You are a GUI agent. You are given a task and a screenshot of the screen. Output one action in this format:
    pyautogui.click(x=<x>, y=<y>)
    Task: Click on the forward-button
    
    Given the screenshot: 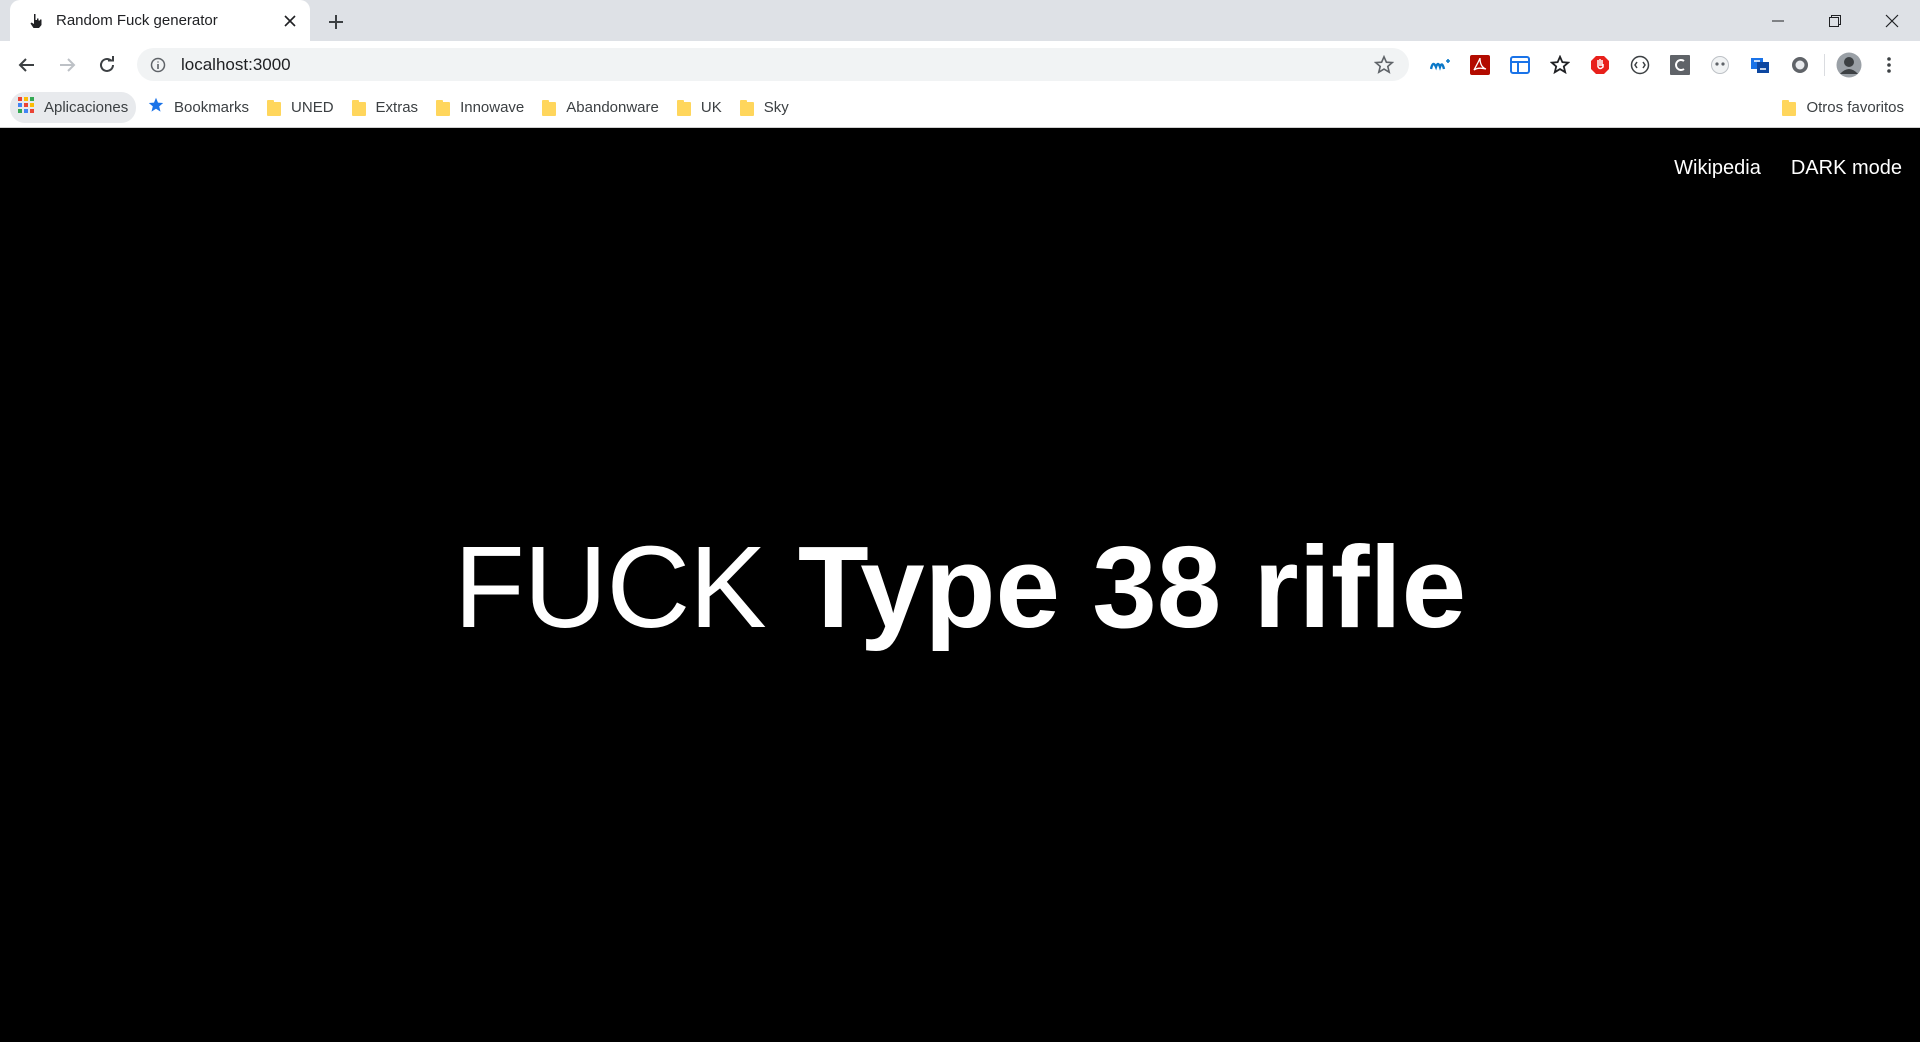 What is the action you would take?
    pyautogui.click(x=67, y=65)
    